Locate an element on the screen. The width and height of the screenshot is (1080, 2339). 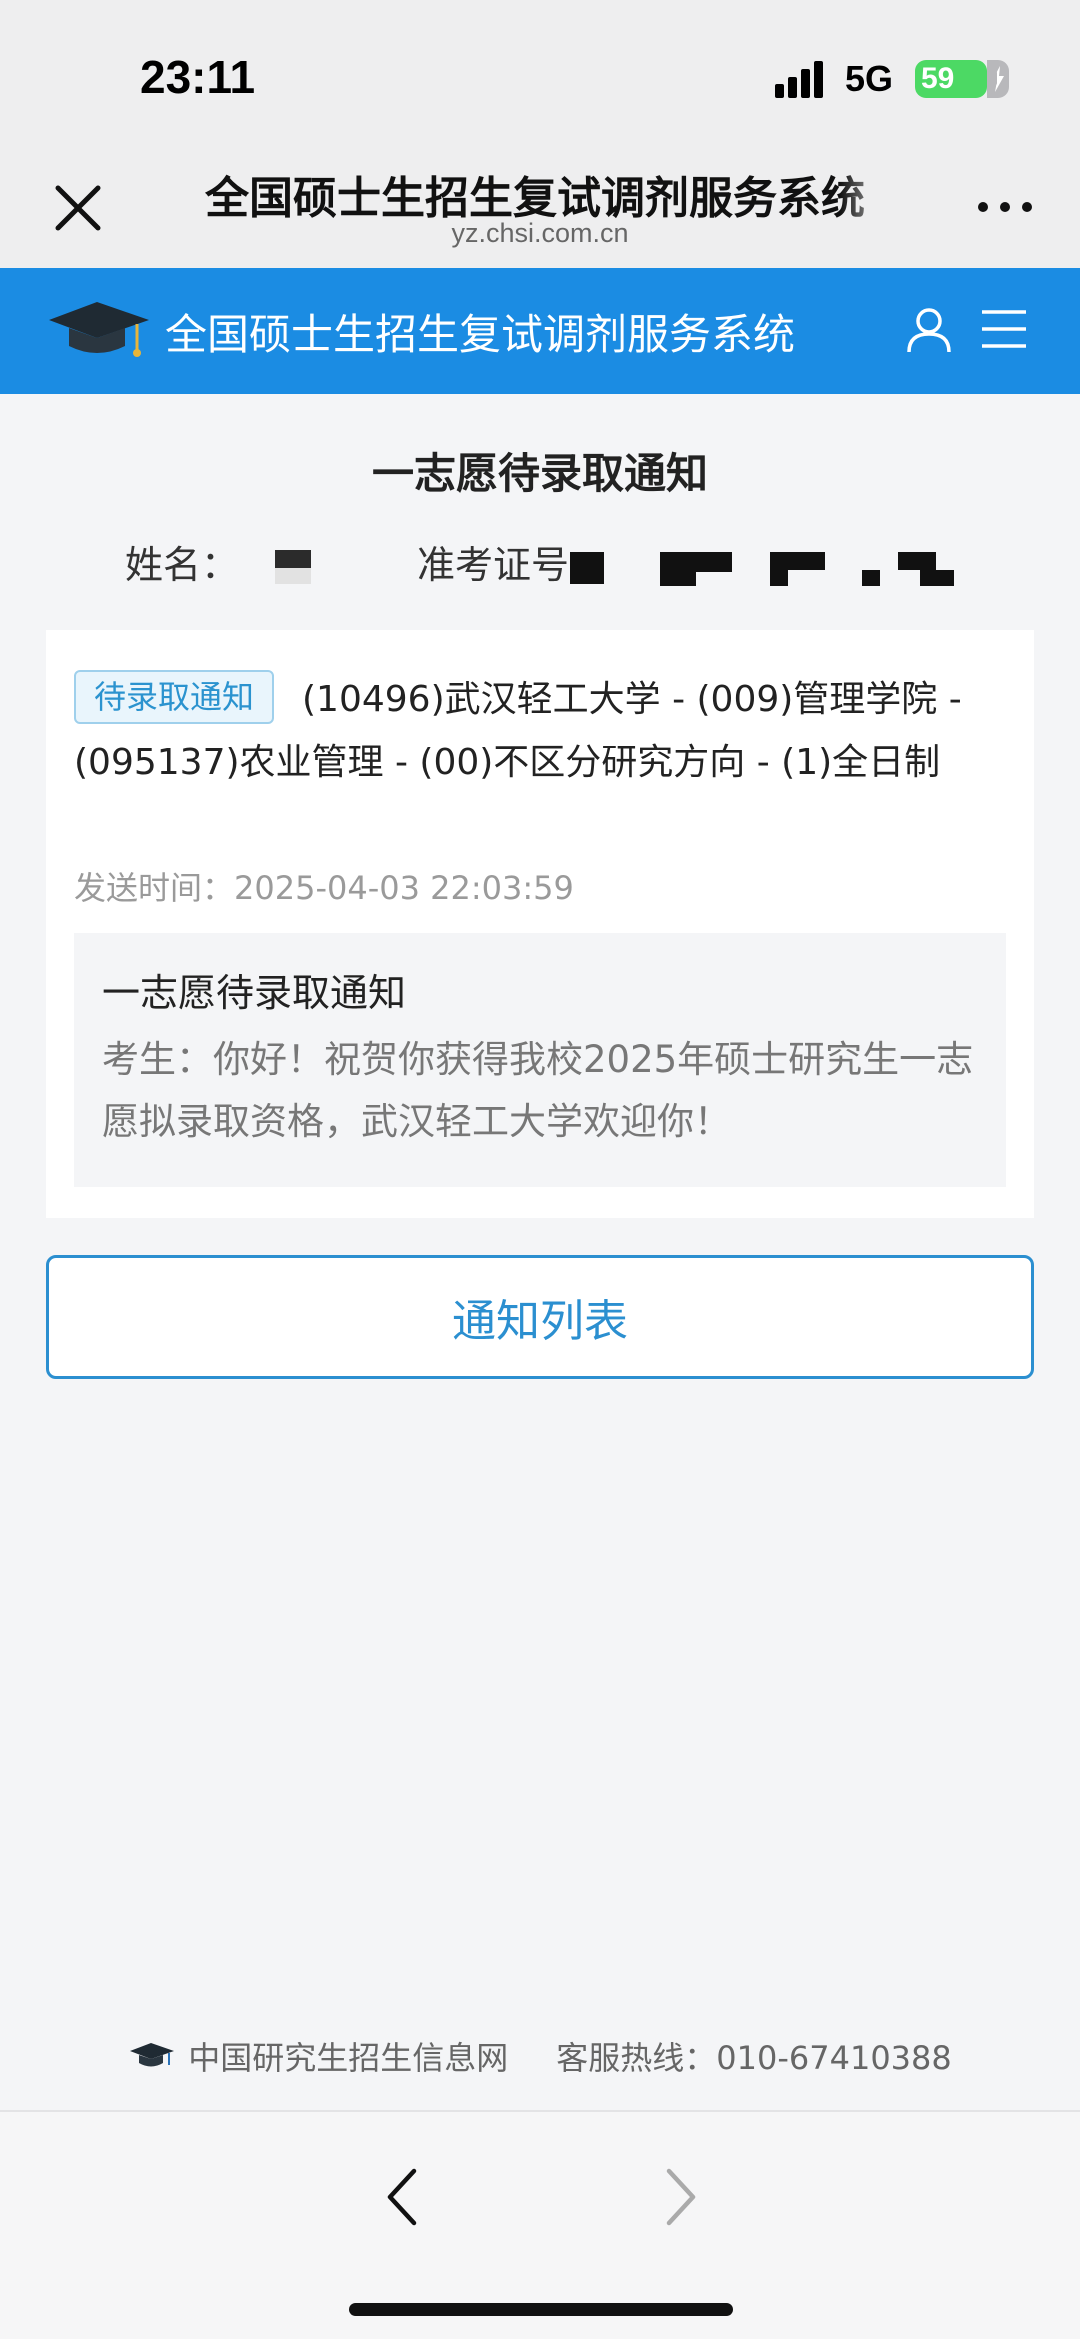
menu-icon is located at coordinates (1004, 329).